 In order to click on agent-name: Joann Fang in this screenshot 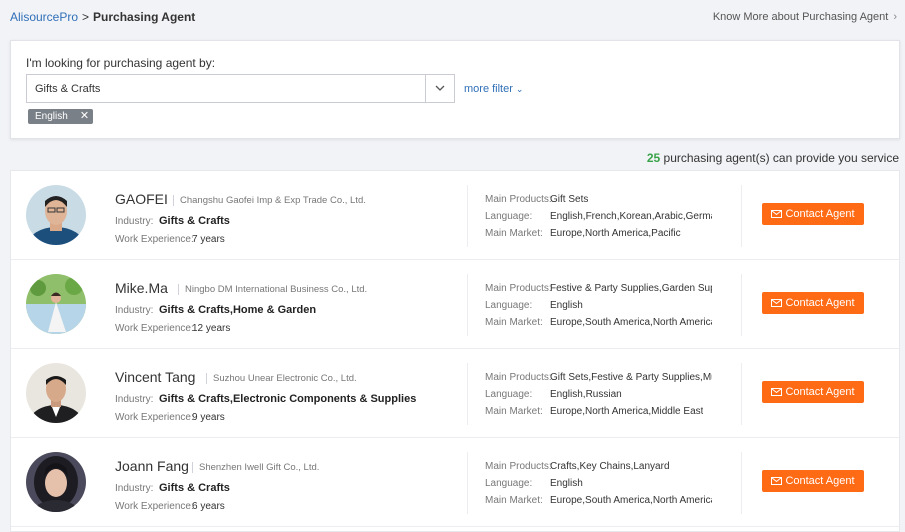, I will do `click(152, 466)`.